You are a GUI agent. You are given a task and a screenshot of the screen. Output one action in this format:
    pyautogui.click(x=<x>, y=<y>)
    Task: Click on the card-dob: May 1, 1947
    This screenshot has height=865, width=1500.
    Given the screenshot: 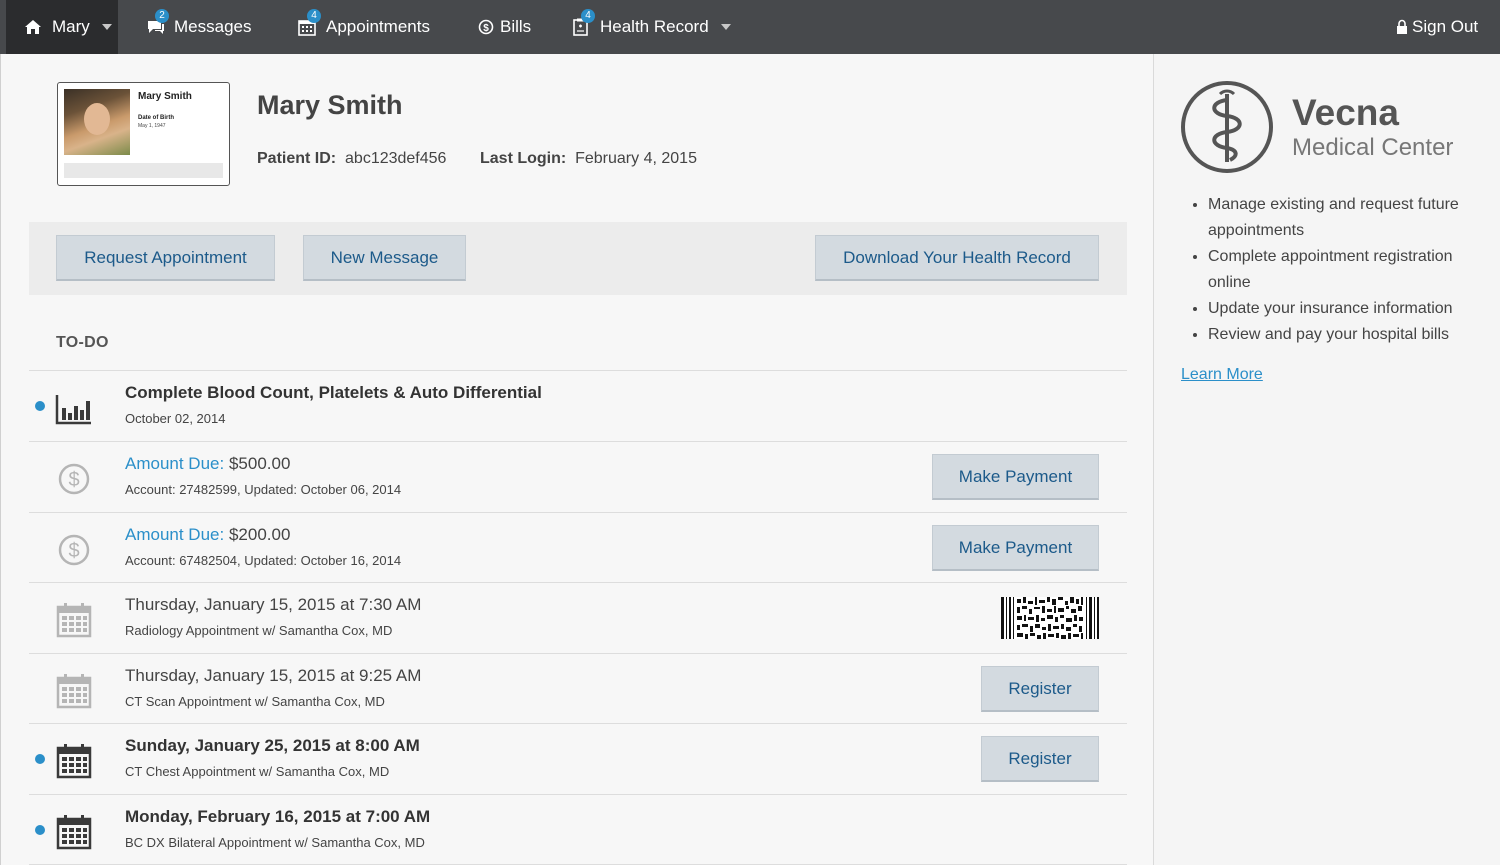 What is the action you would take?
    pyautogui.click(x=152, y=126)
    